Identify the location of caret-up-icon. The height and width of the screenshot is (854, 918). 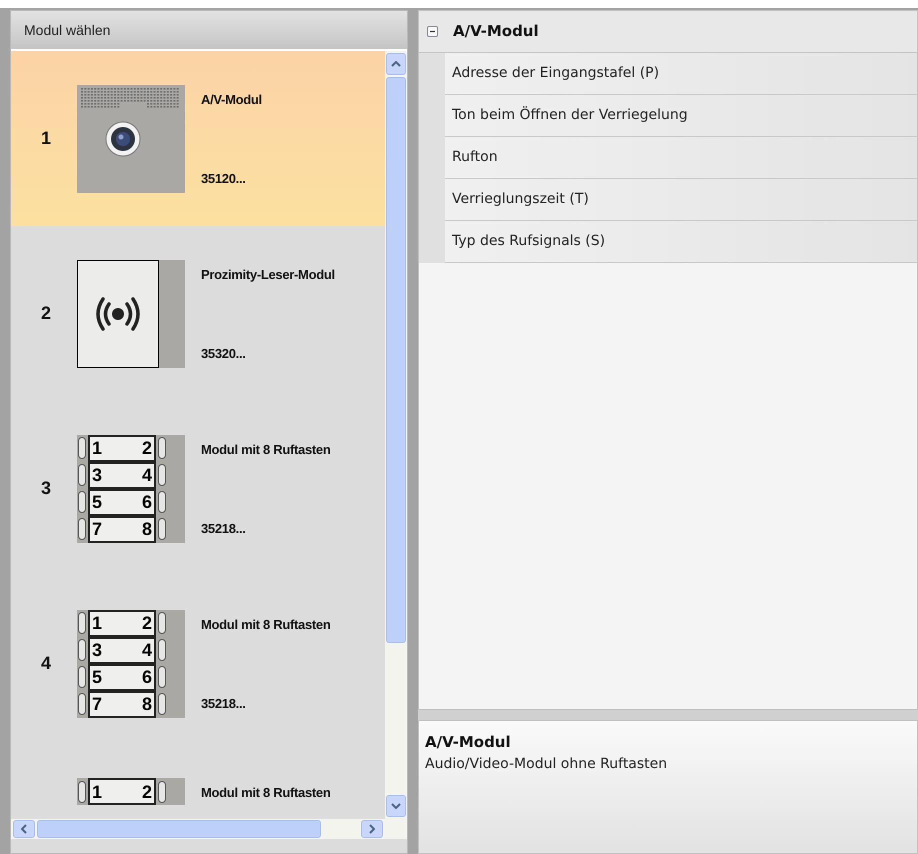
(396, 64).